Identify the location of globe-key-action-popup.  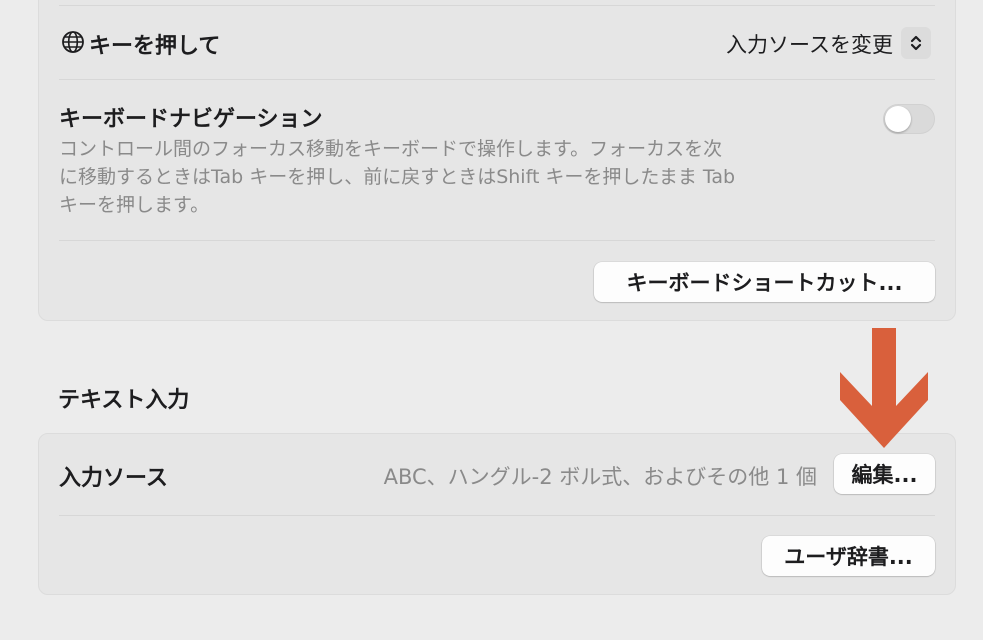
(916, 43).